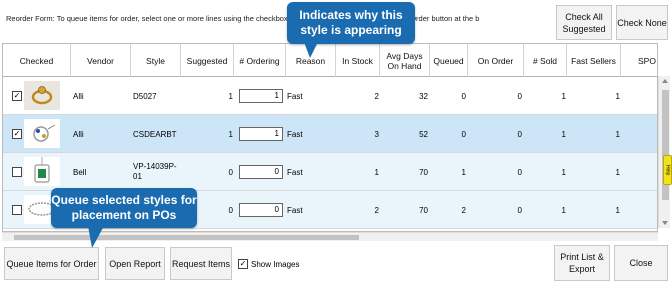 The height and width of the screenshot is (283, 672). I want to click on style-cell: CSDEARBT, so click(155, 134).